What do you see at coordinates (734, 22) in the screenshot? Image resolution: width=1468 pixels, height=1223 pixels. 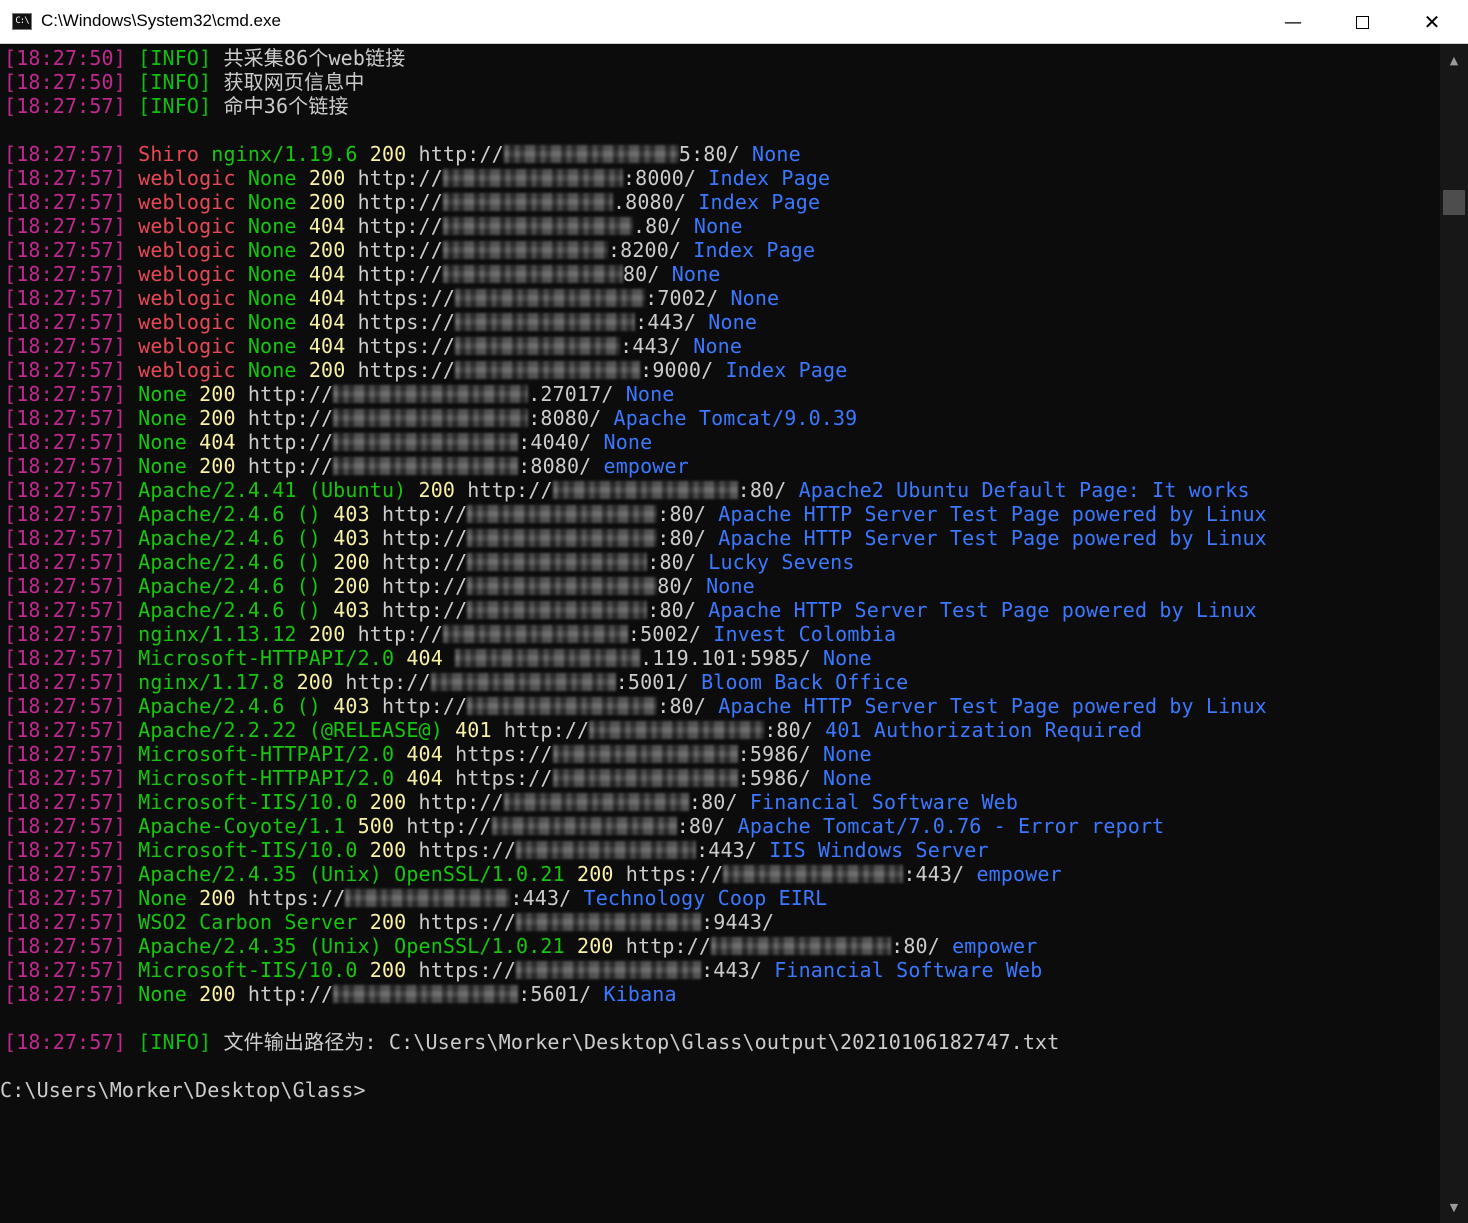 I see `title-bar: C:\ C:\Windows\System32\cmd.exe — ✕` at bounding box center [734, 22].